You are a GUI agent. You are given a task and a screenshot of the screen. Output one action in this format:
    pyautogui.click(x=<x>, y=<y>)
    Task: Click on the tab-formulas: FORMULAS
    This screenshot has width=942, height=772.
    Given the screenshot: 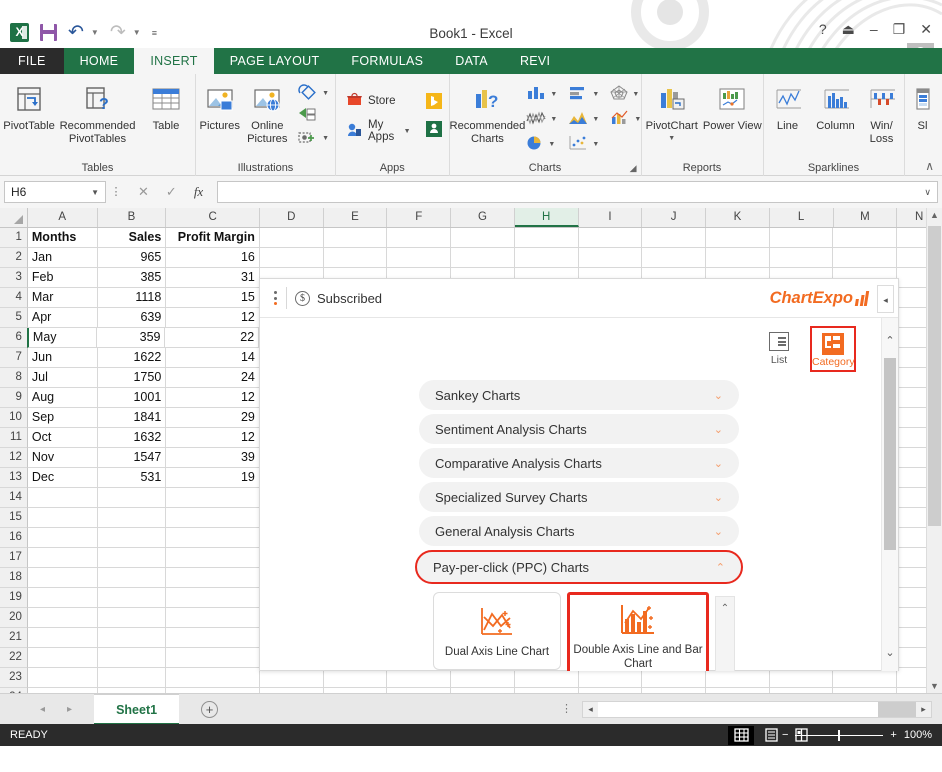 What is the action you would take?
    pyautogui.click(x=387, y=61)
    